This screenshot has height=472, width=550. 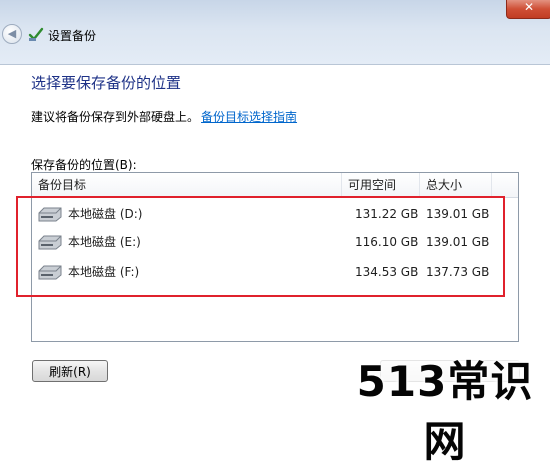 I want to click on advice-label: 建议将备份保存到外部硬盘上。, so click(x=115, y=117).